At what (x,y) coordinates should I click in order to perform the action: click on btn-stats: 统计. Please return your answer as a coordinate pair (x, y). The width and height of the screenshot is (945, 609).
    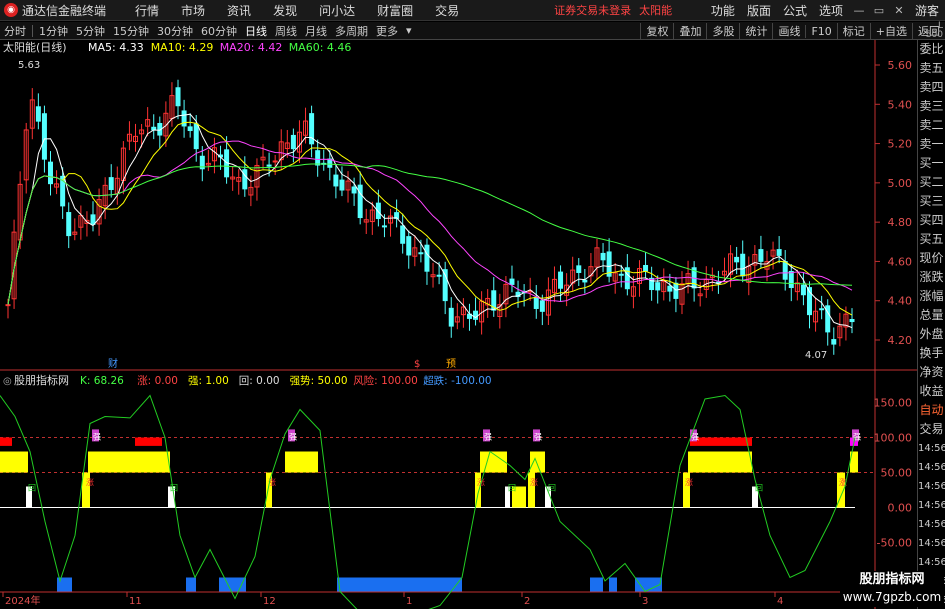
    Looking at the image, I should click on (755, 31).